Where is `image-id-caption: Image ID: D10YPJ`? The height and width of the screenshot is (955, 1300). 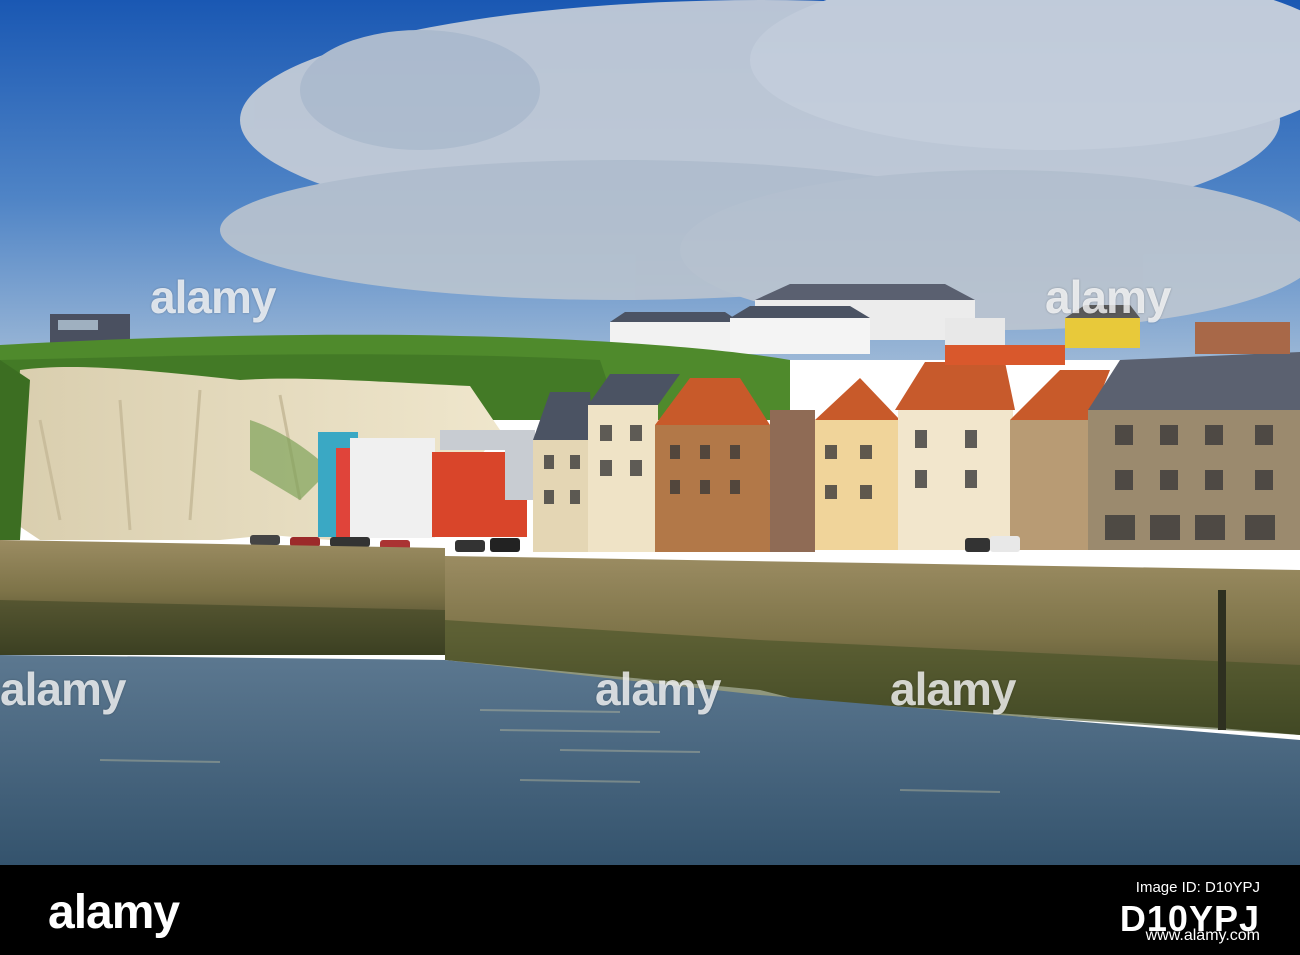 image-id-caption: Image ID: D10YPJ is located at coordinates (1197, 887).